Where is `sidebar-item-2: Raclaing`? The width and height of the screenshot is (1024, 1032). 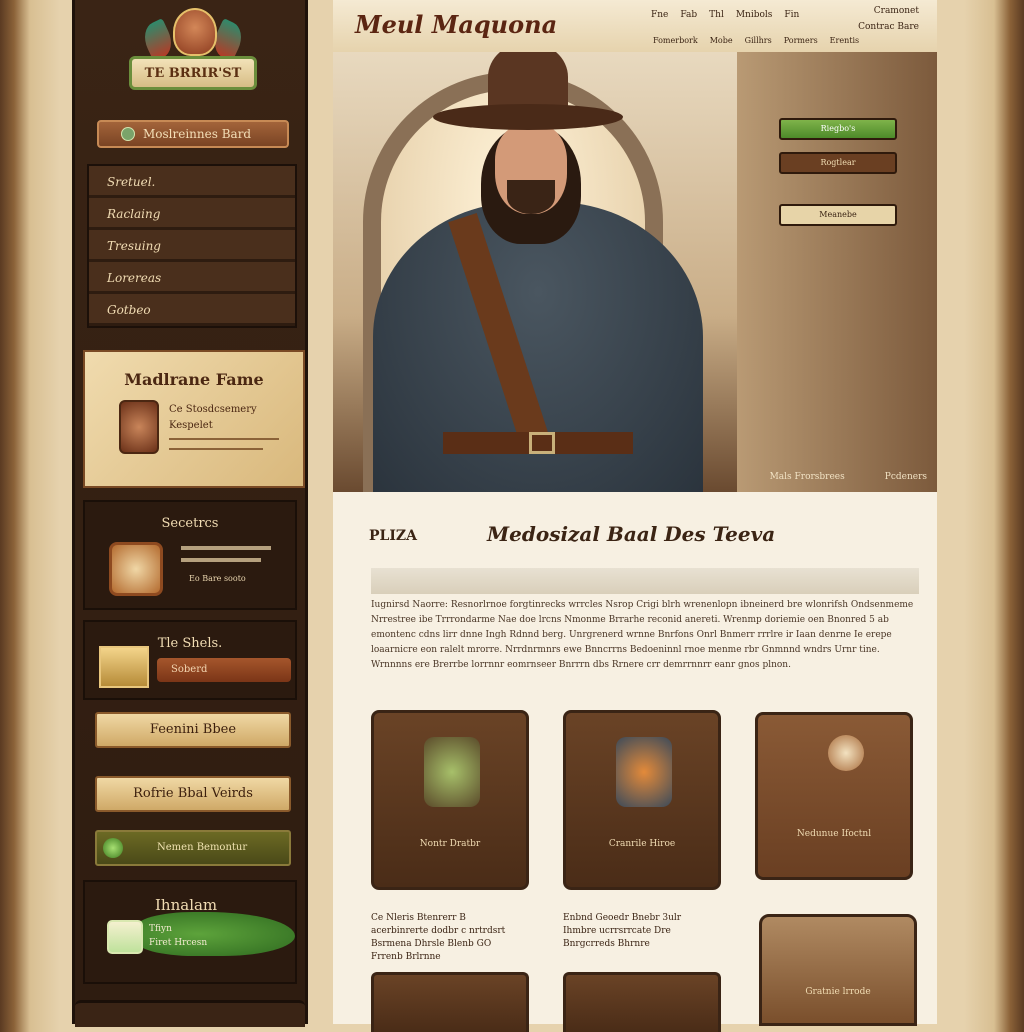
sidebar-item-2: Raclaing is located at coordinates (192, 214).